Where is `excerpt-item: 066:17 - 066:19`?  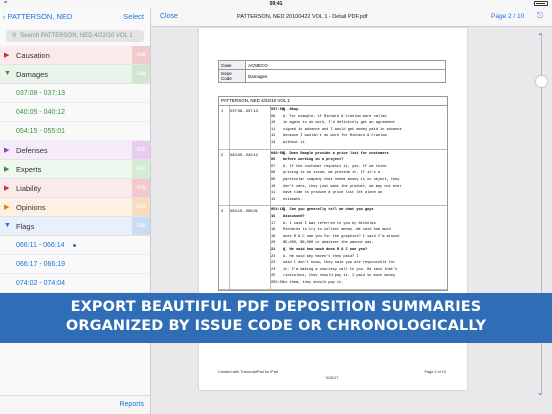 excerpt-item: 066:17 - 066:19 is located at coordinates (75, 264).